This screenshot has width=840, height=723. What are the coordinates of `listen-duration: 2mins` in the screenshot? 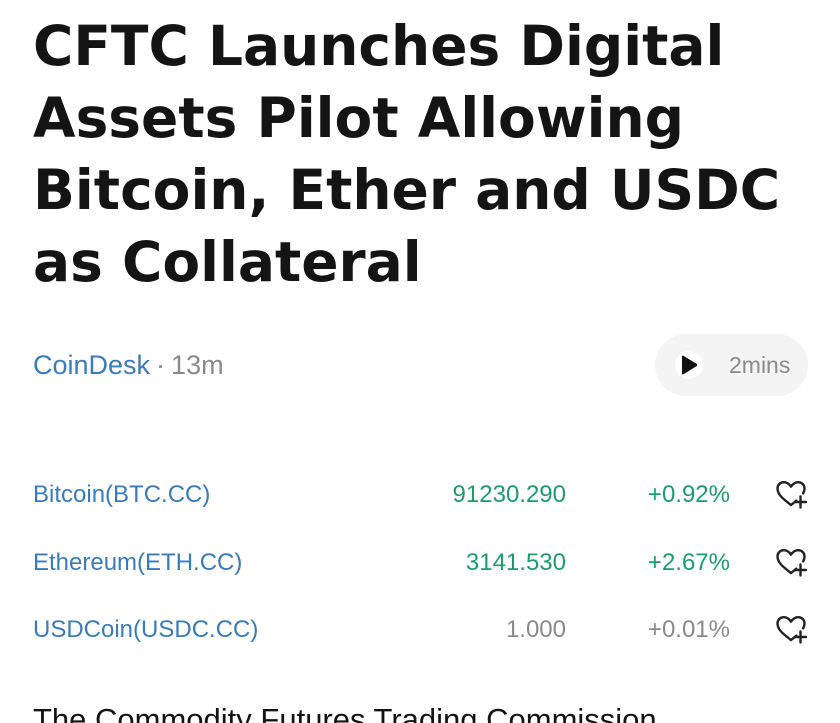 It's located at (760, 364).